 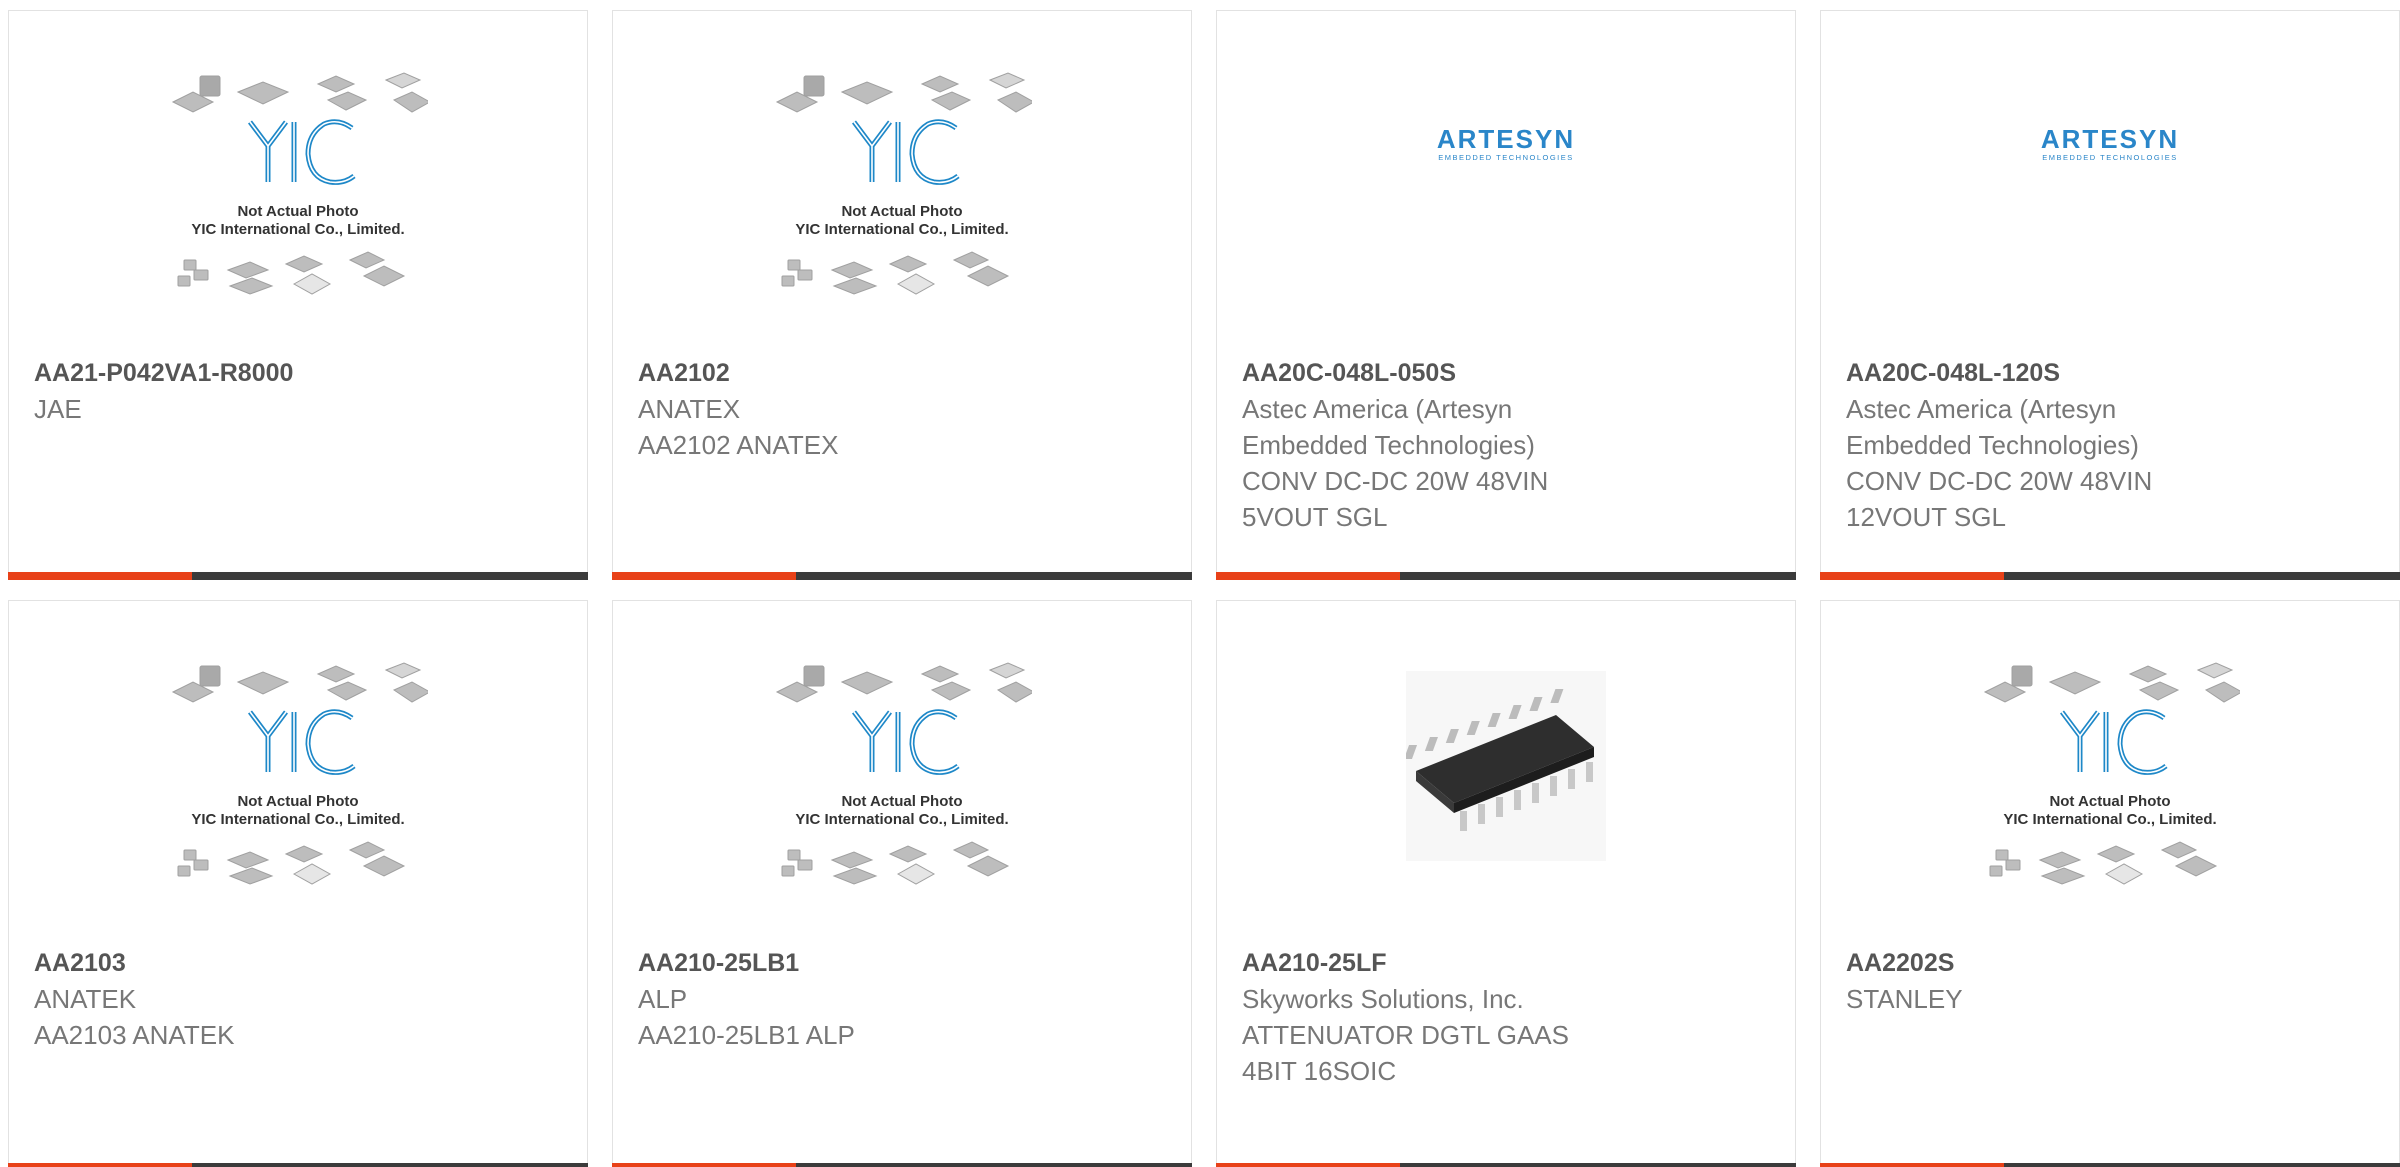 I want to click on description: CONV DC-DC 20W 48VIN 5VOUT SGL, so click(x=1395, y=499).